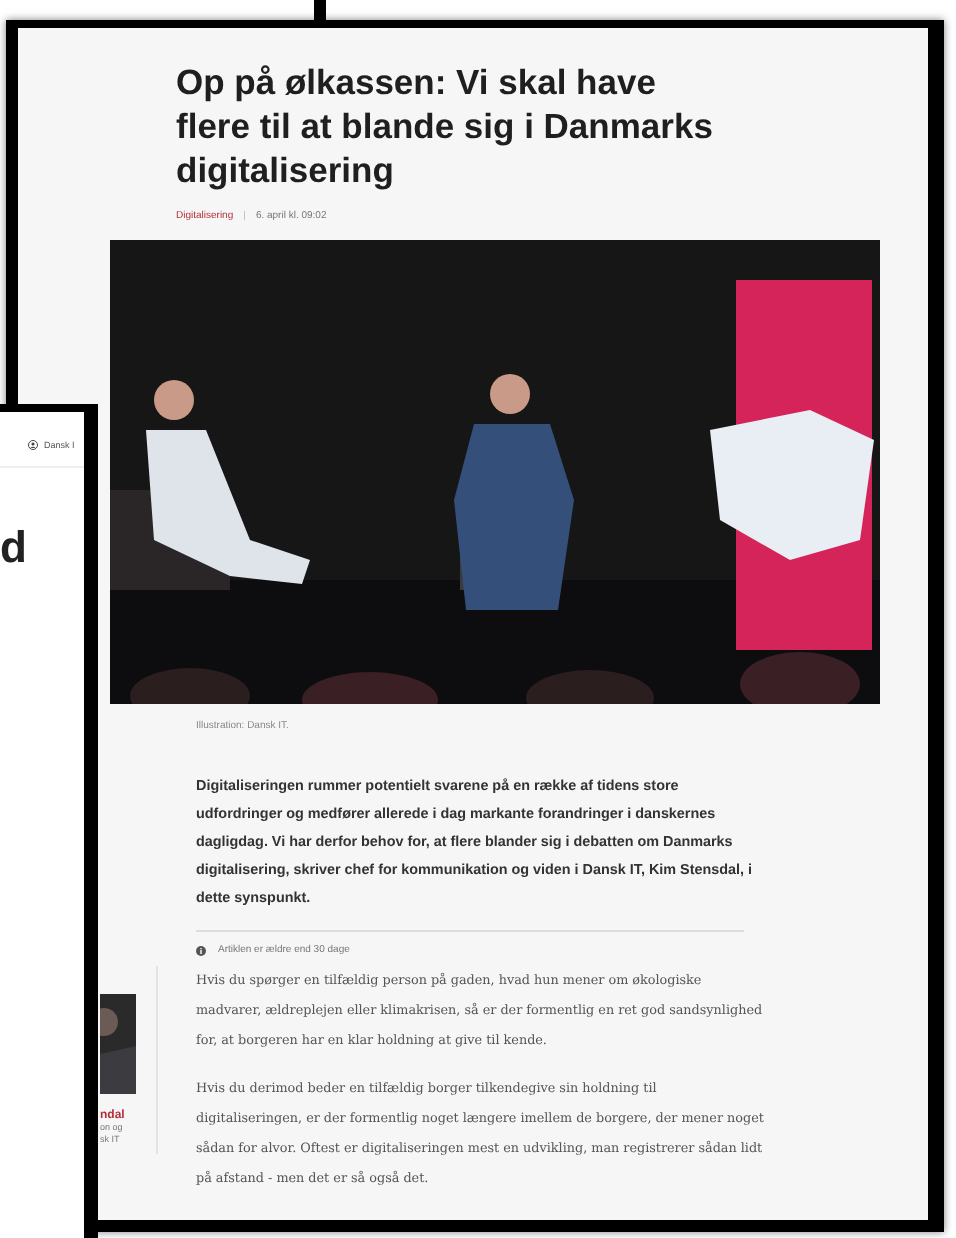  Describe the element at coordinates (14, 548) in the screenshot. I see `headline-fragment: d` at that location.